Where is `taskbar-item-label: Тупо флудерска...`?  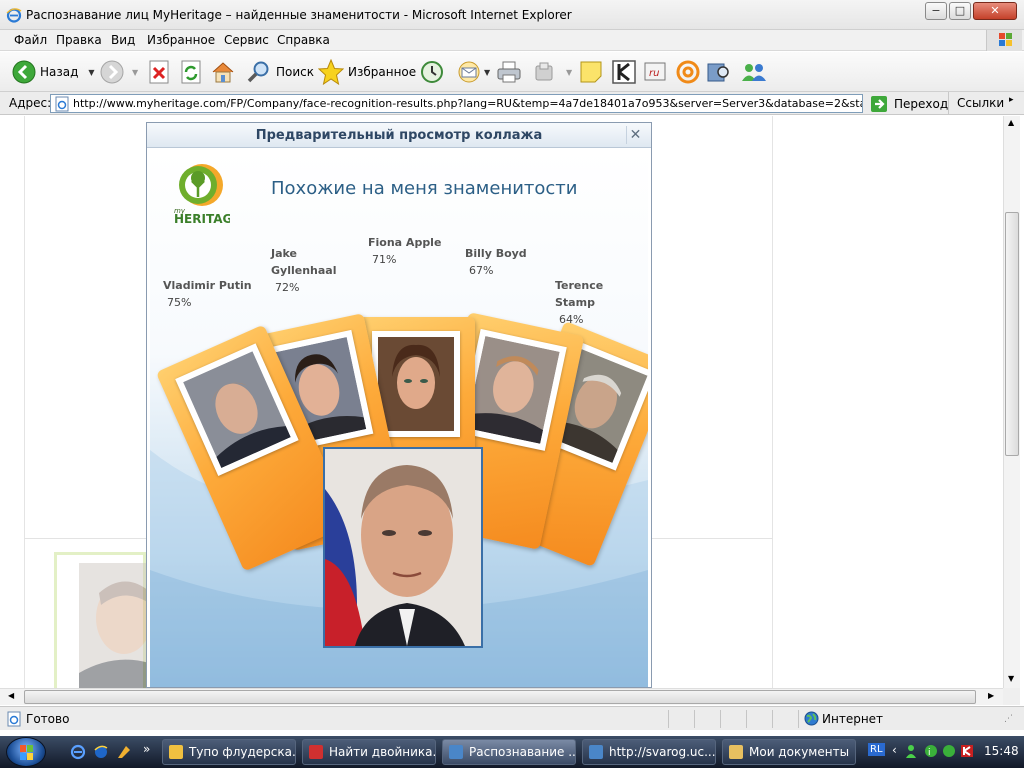
taskbar-item-label: Тупо флудерска... is located at coordinates (242, 752).